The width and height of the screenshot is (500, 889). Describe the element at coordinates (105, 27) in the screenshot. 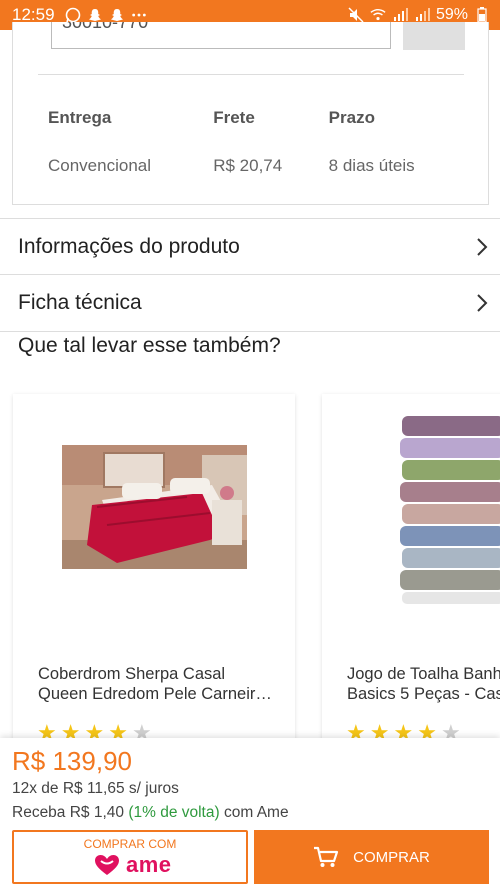

I see `cep-value: 30010-770` at that location.